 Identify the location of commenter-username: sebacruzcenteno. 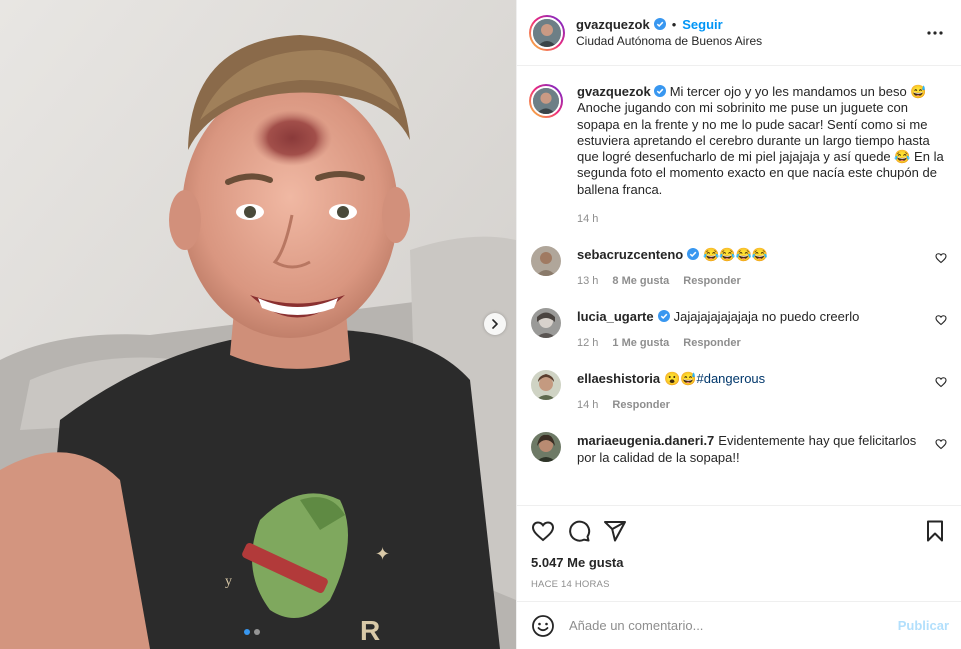
(630, 254).